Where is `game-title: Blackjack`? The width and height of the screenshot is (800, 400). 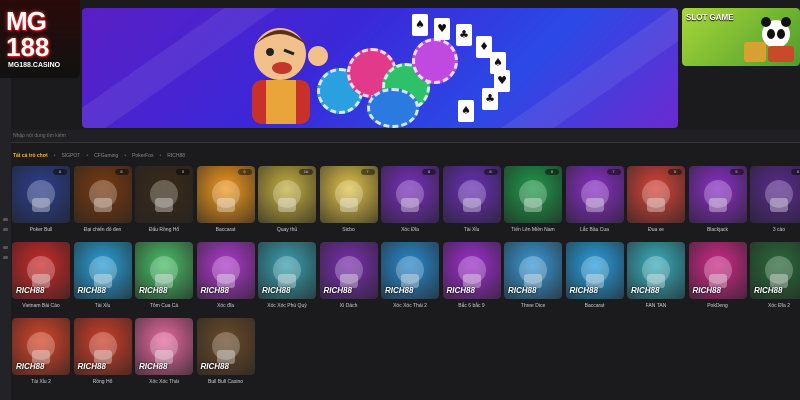
game-title: Blackjack is located at coordinates (718, 230).